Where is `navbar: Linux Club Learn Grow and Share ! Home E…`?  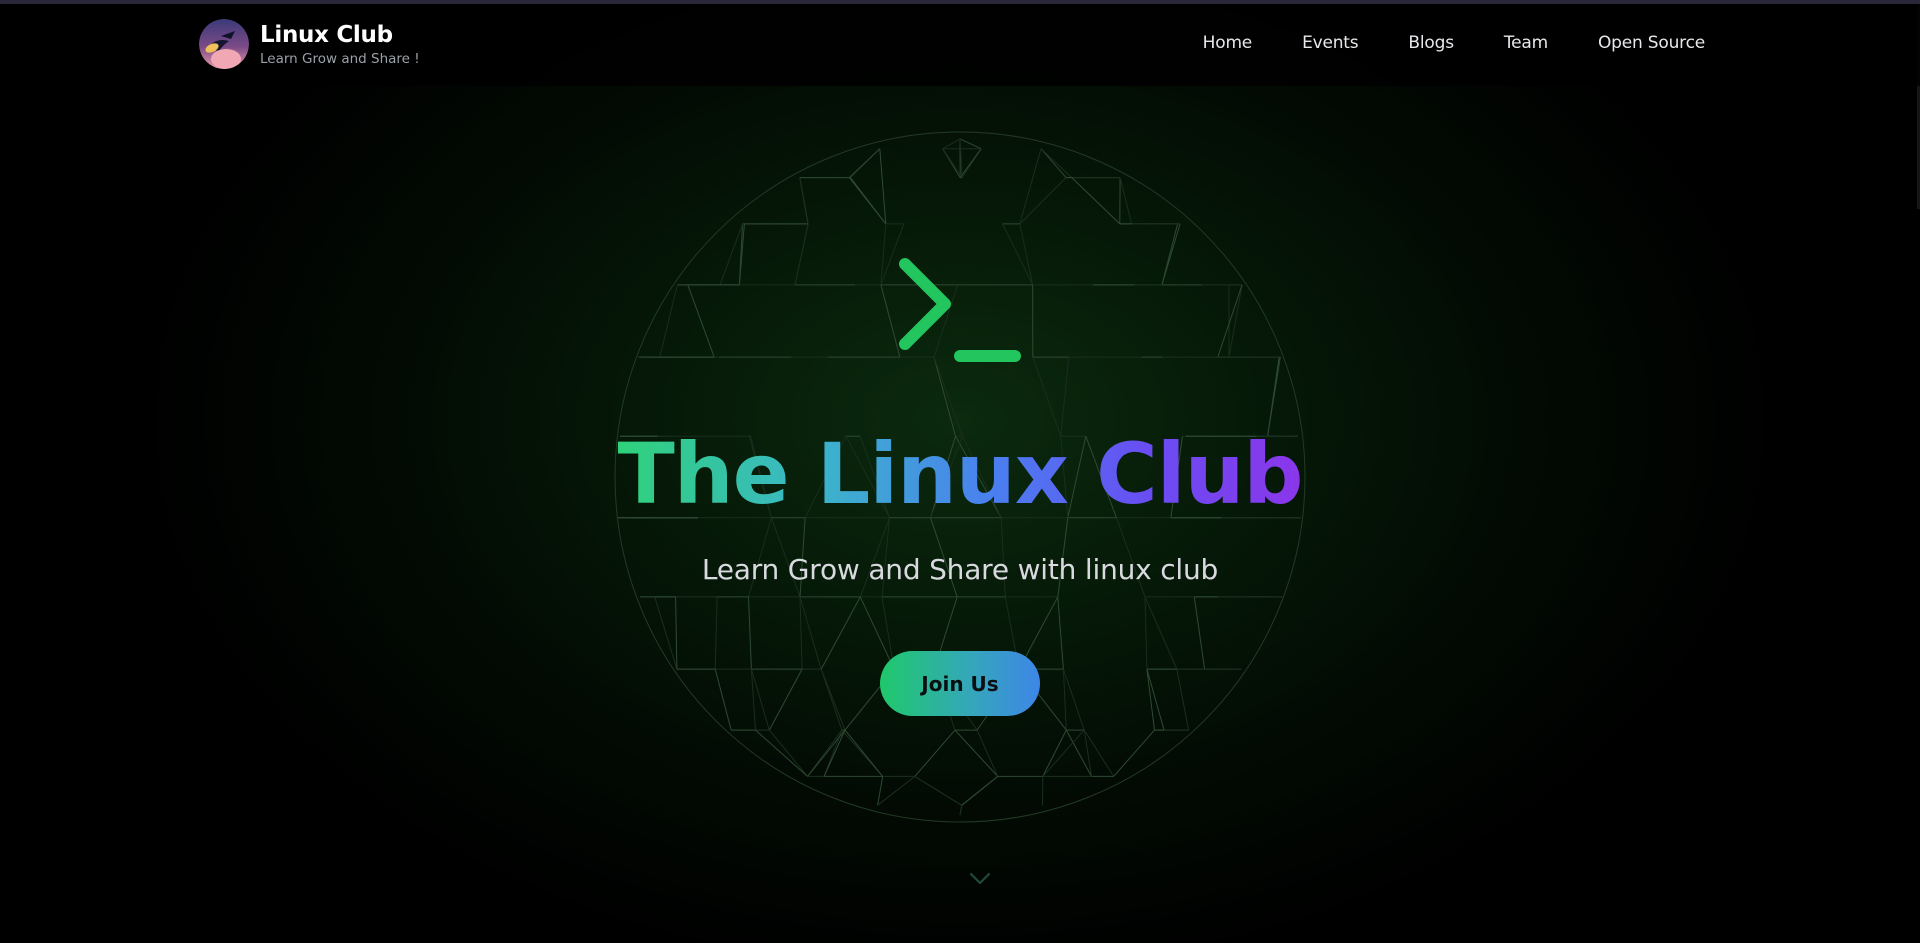 navbar: Linux Club Learn Grow and Share ! Home E… is located at coordinates (960, 45).